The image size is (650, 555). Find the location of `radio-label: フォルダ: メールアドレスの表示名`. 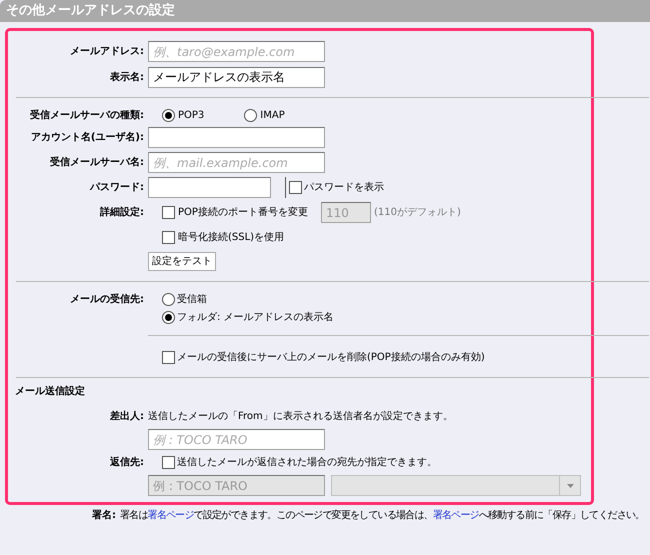

radio-label: フォルダ: メールアドレスの表示名 is located at coordinates (255, 317).